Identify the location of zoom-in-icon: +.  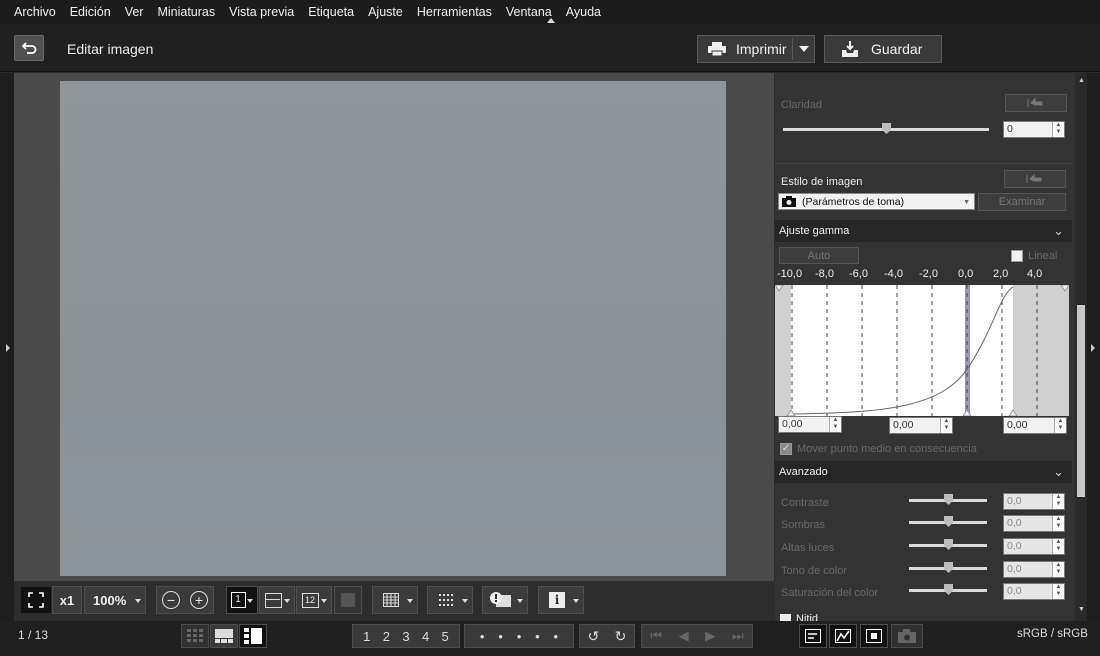
(199, 600).